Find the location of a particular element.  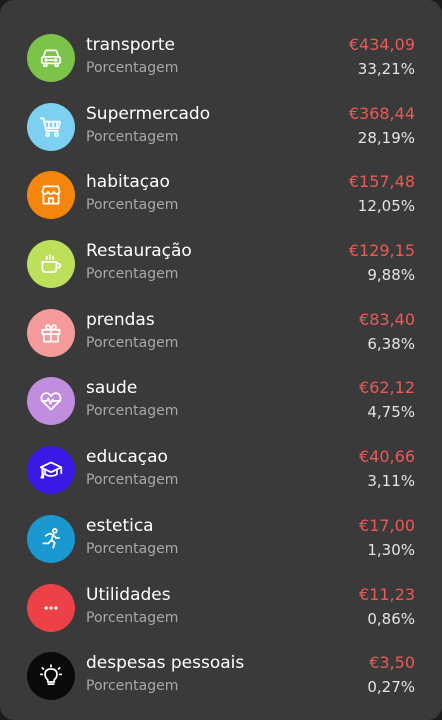

category-row-supermercado: Supermercado Porcentagem €368,44 28,19% is located at coordinates (221, 127).